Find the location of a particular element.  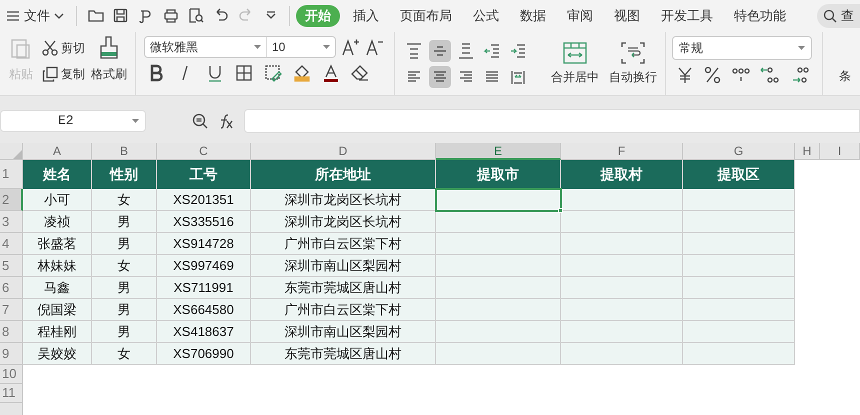

merge-center-button: 合并居中 is located at coordinates (575, 64).